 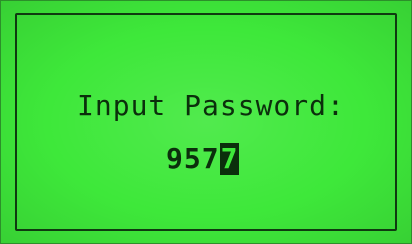 What do you see at coordinates (211, 105) in the screenshot?
I see `password-prompt: Input Password:` at bounding box center [211, 105].